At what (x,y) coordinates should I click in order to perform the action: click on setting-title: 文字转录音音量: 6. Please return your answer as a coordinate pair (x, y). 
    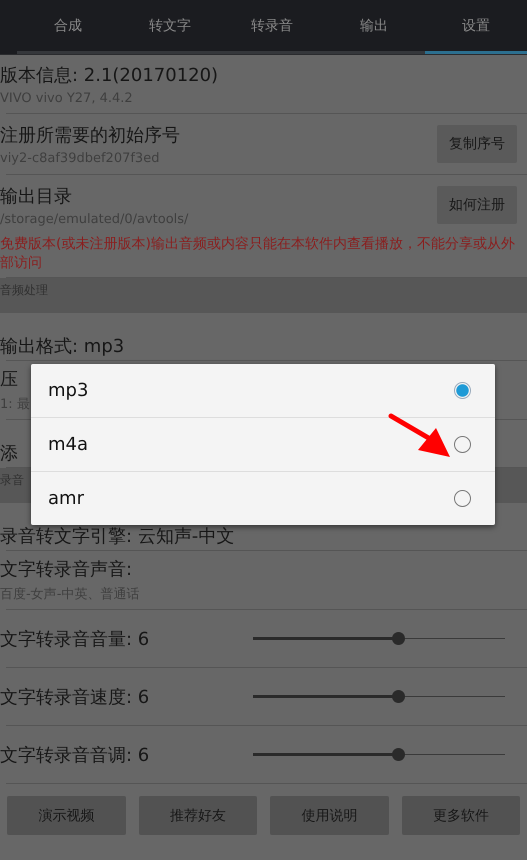
    Looking at the image, I should click on (75, 639).